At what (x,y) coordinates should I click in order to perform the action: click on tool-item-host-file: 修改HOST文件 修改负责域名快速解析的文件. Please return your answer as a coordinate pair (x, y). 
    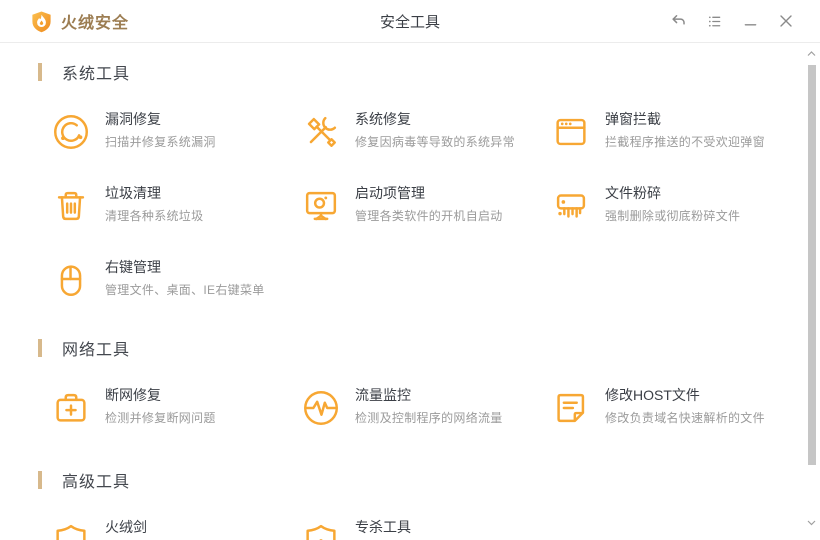
    Looking at the image, I should click on (675, 419).